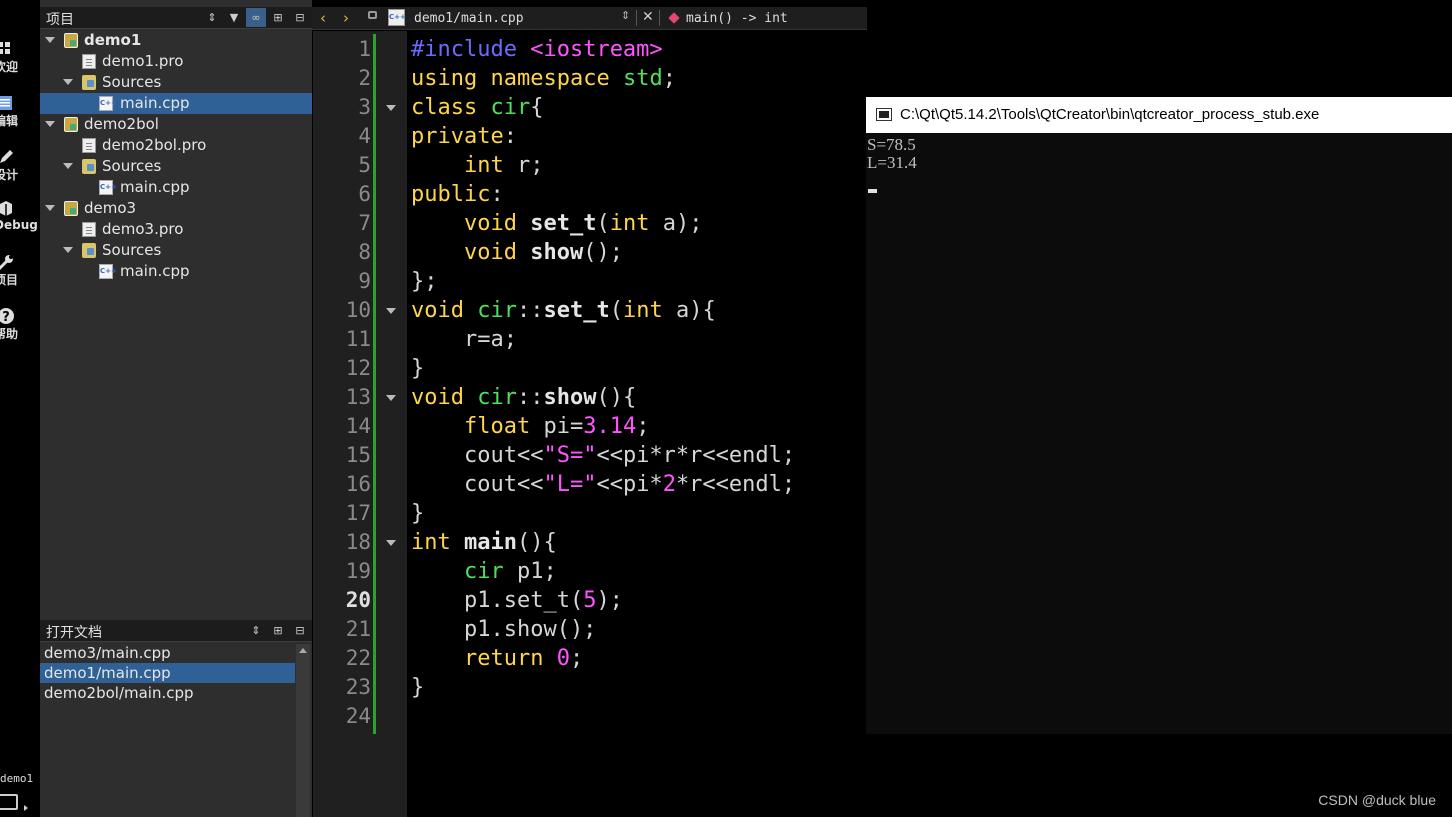  Describe the element at coordinates (9, 175) in the screenshot. I see `mode-label: 设计` at that location.